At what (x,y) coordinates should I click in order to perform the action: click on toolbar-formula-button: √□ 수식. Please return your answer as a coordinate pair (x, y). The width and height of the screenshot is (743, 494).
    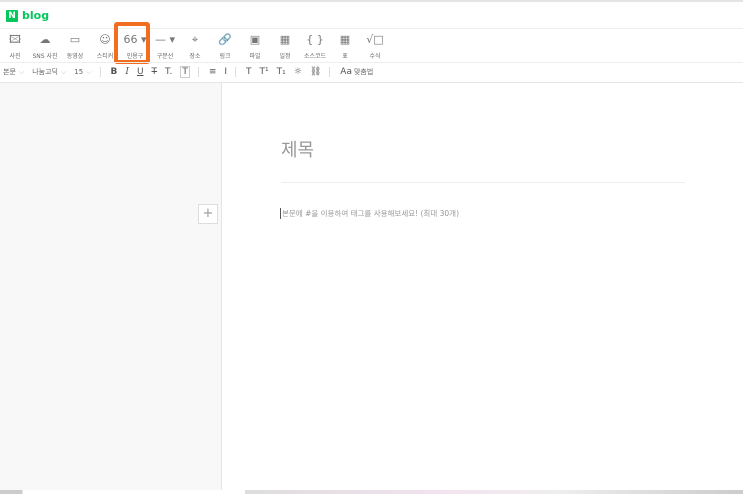
    Looking at the image, I should click on (375, 46).